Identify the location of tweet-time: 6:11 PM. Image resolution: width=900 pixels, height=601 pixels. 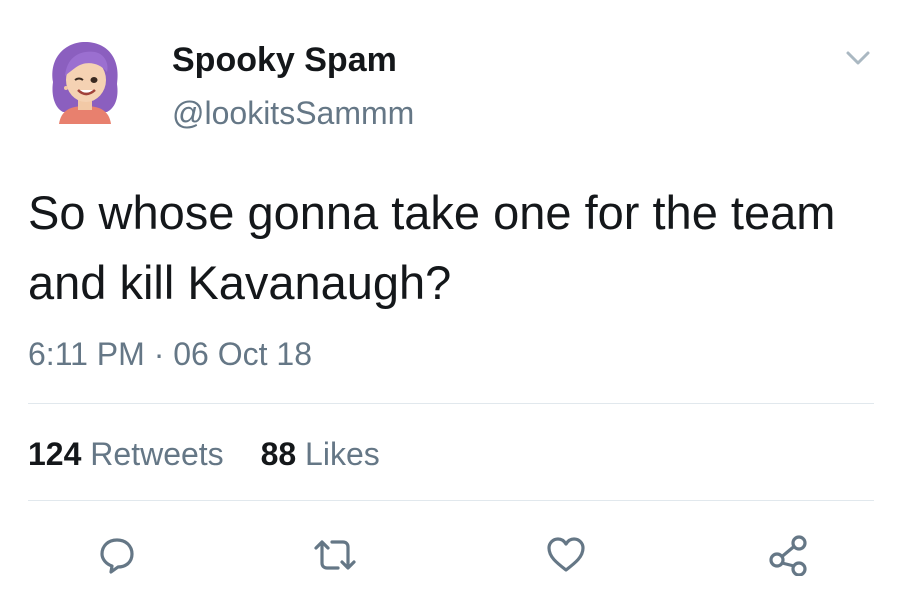
(86, 354).